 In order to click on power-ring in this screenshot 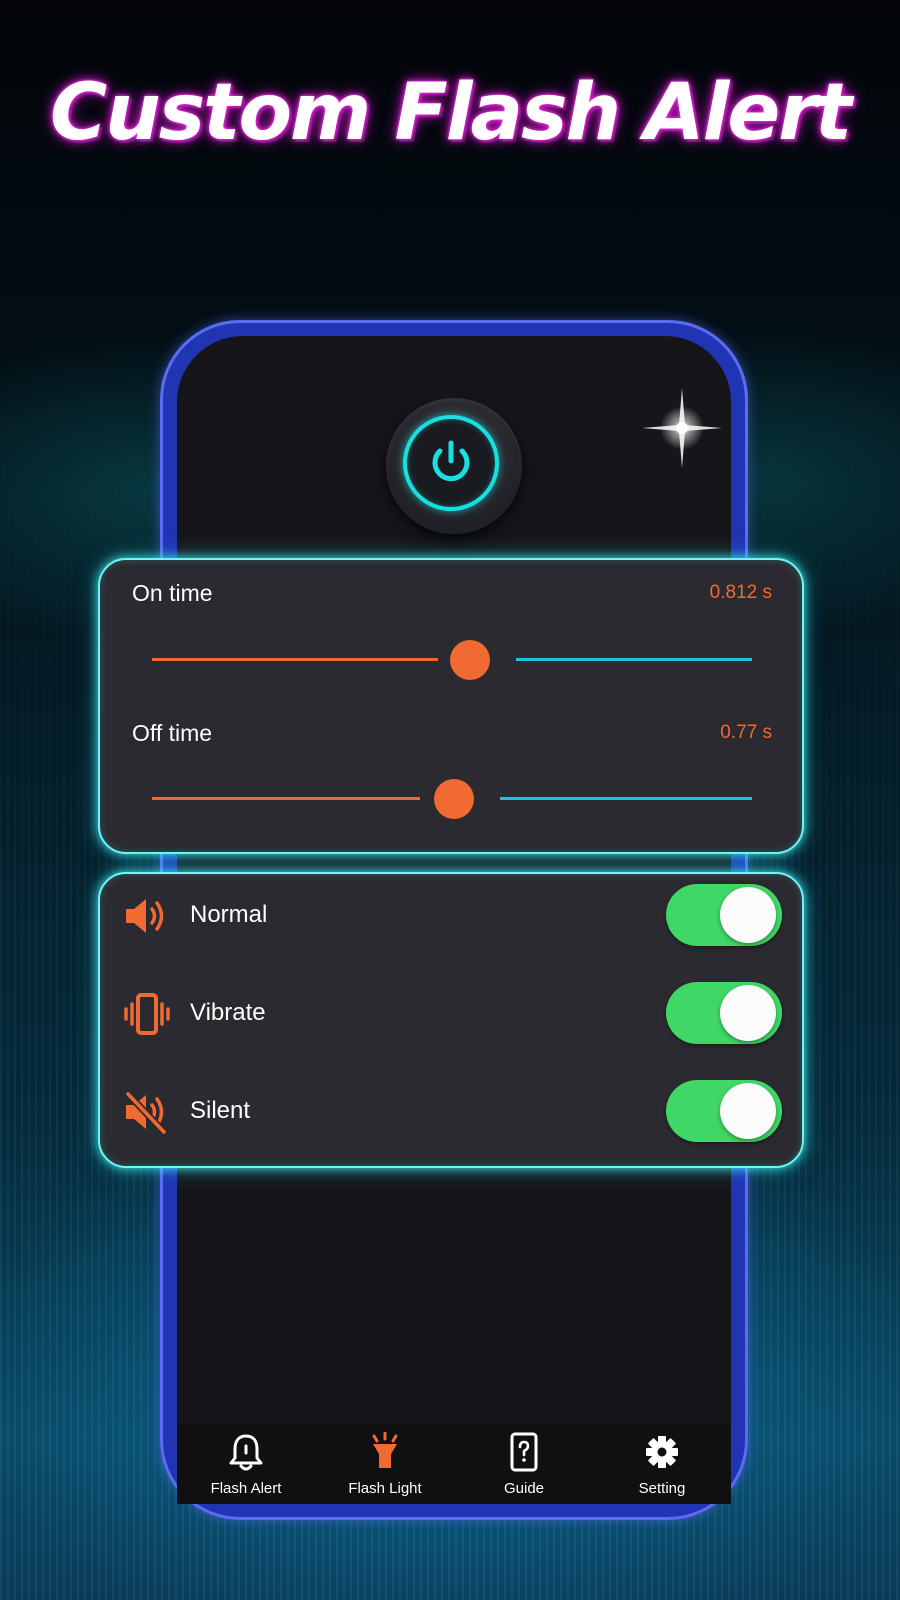, I will do `click(451, 463)`.